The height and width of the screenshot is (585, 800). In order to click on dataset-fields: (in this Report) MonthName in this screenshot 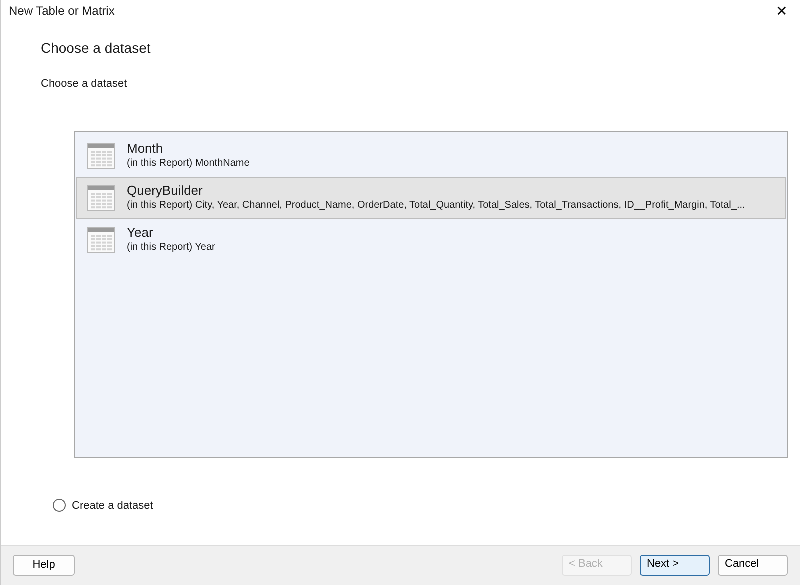, I will do `click(188, 163)`.